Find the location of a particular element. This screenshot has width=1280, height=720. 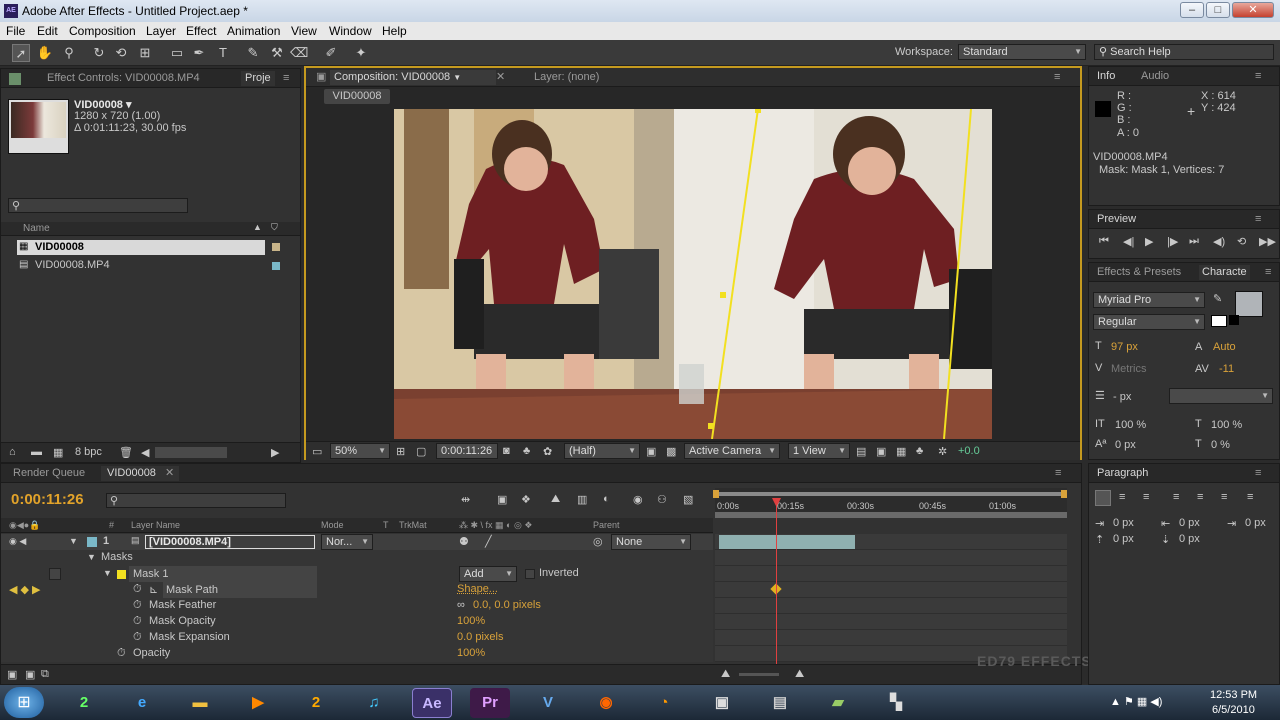

tab-info: Info is located at coordinates (1106, 76).